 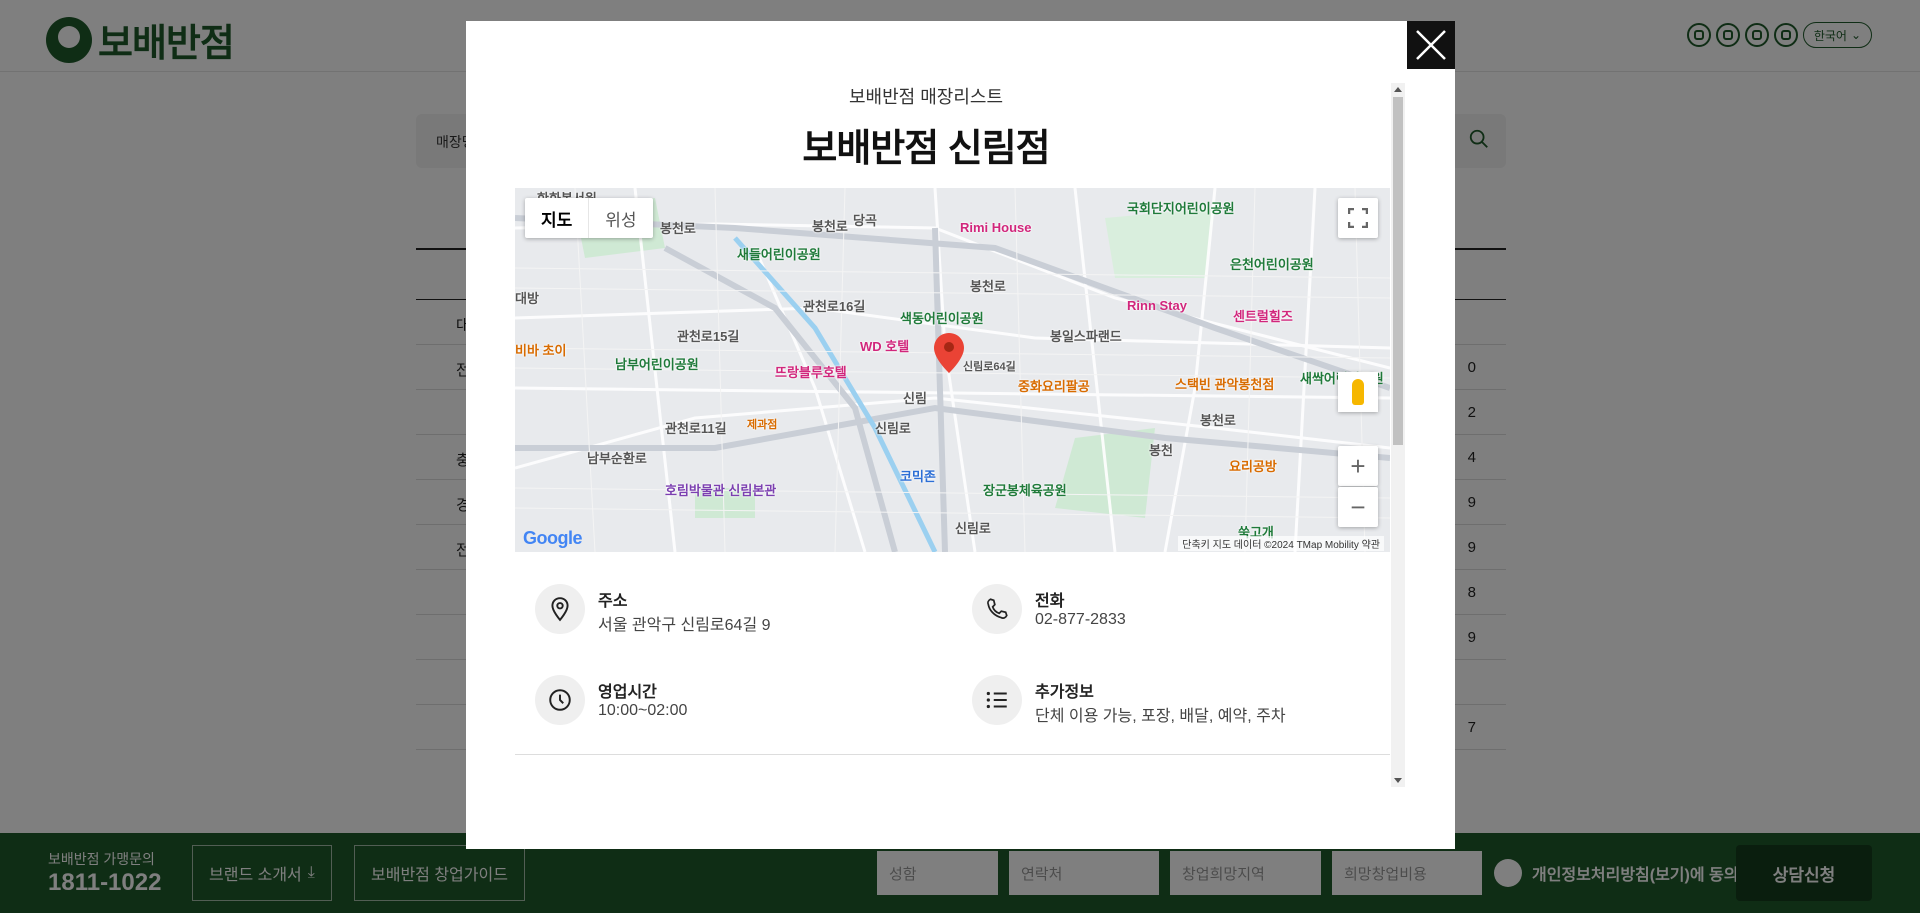 I want to click on map-label: WD 호텔, so click(x=885, y=346).